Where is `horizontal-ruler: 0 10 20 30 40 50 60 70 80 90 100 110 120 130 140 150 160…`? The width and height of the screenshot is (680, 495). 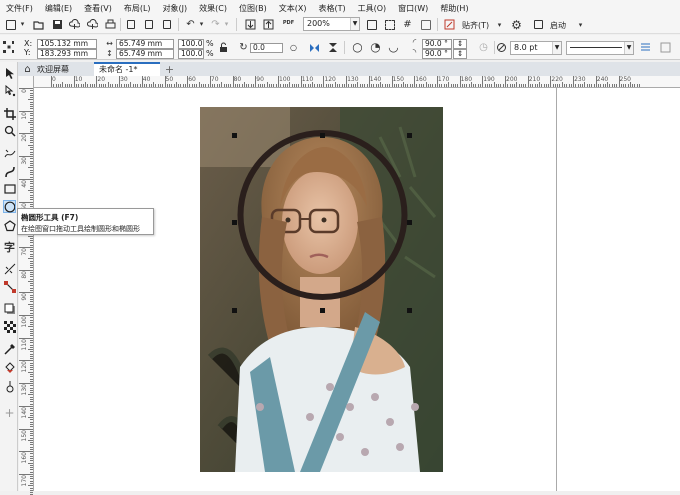
horizontal-ruler: 0 10 20 30 40 50 60 70 80 90 100 110 120 130 140 150 160… is located at coordinates (357, 82).